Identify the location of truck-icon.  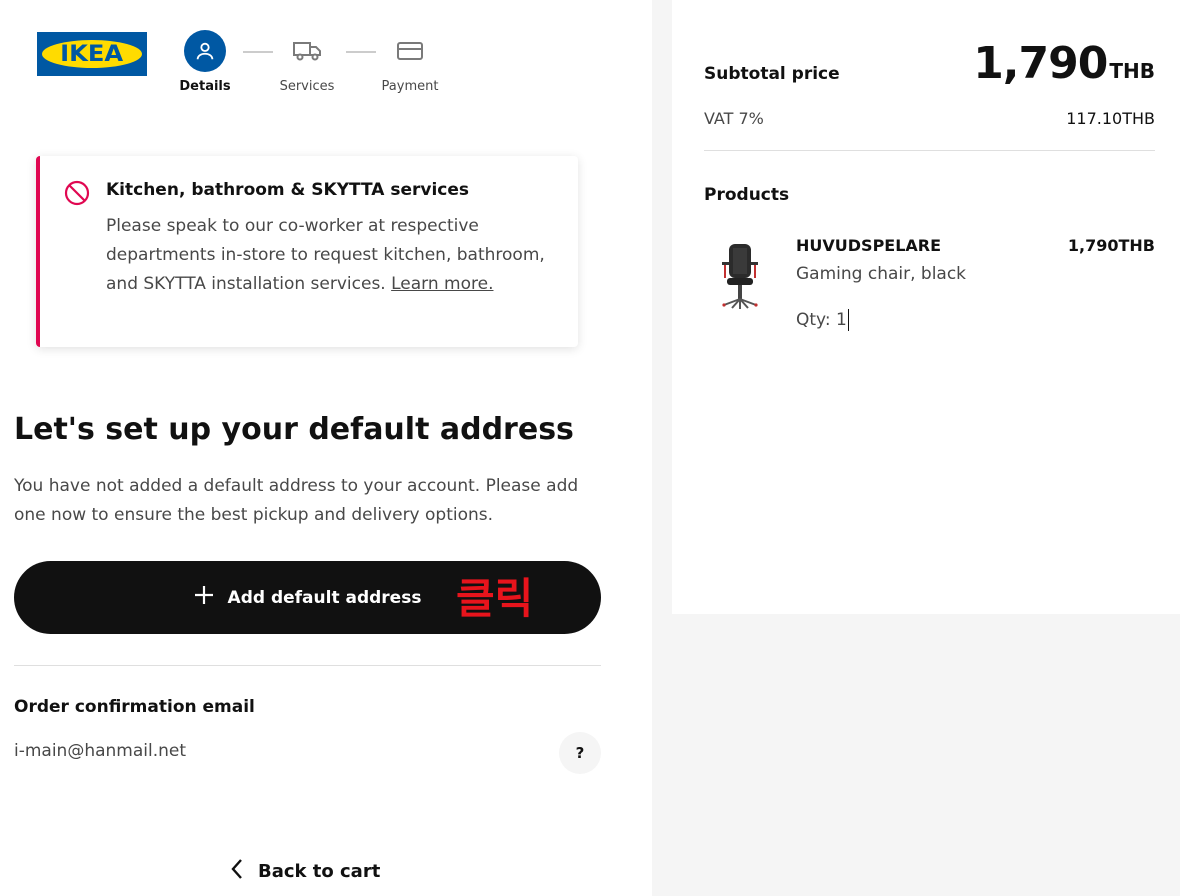
(307, 51).